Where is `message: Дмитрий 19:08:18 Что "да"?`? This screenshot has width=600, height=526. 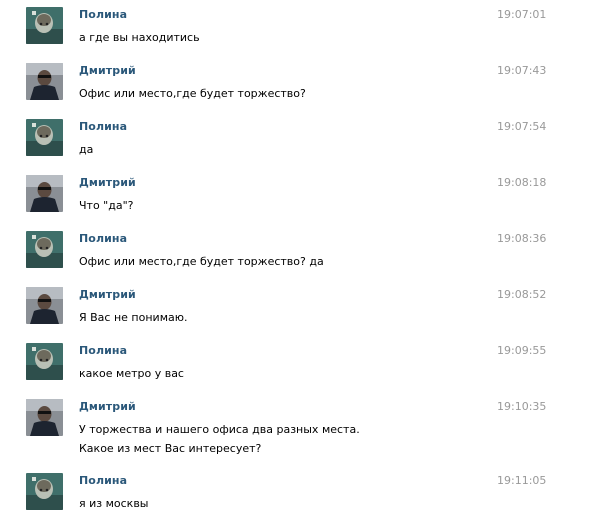 message: Дмитрий 19:08:18 Что "да"? is located at coordinates (300, 200).